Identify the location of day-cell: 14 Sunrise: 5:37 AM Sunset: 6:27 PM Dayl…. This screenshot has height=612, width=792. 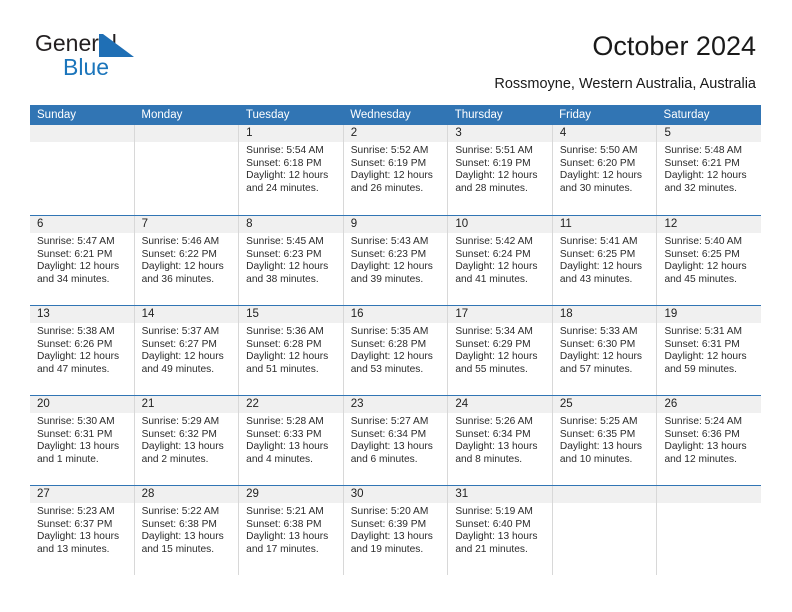
(187, 350).